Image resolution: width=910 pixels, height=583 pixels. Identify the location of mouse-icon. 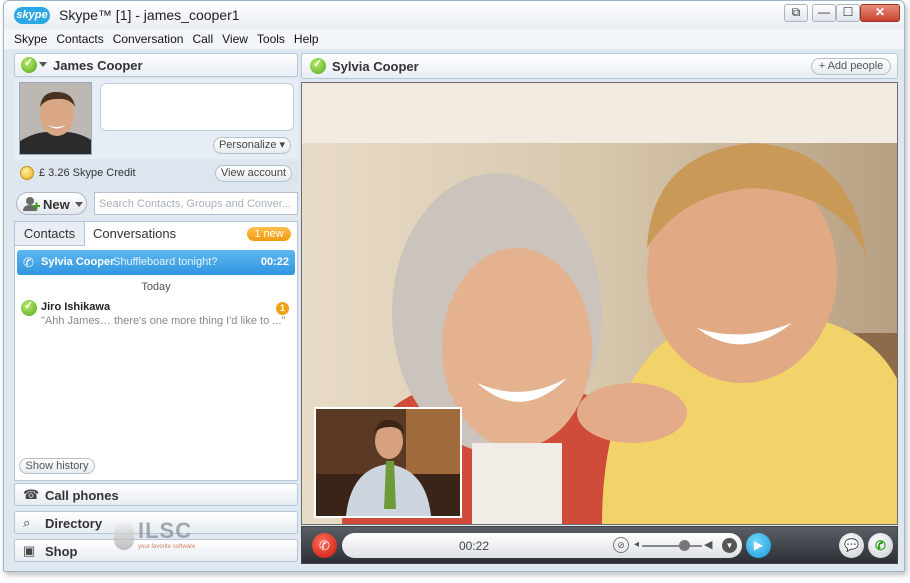
(124, 536).